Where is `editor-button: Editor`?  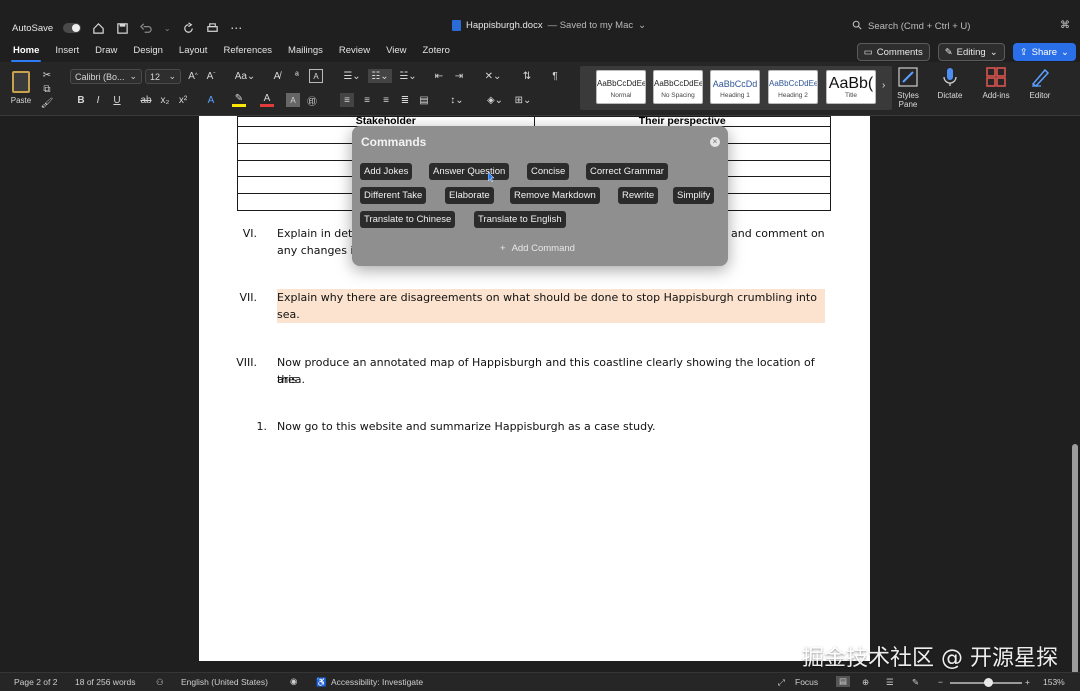 editor-button: Editor is located at coordinates (1040, 89).